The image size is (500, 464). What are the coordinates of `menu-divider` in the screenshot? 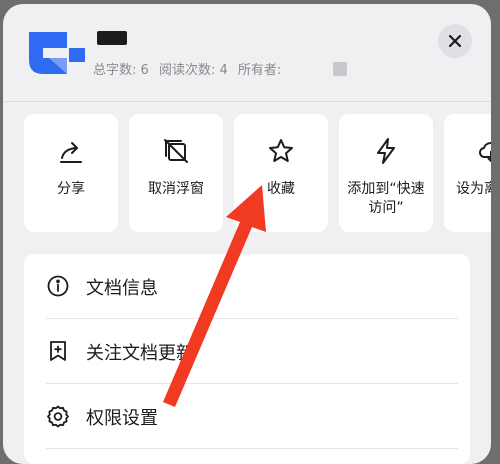 It's located at (252, 448).